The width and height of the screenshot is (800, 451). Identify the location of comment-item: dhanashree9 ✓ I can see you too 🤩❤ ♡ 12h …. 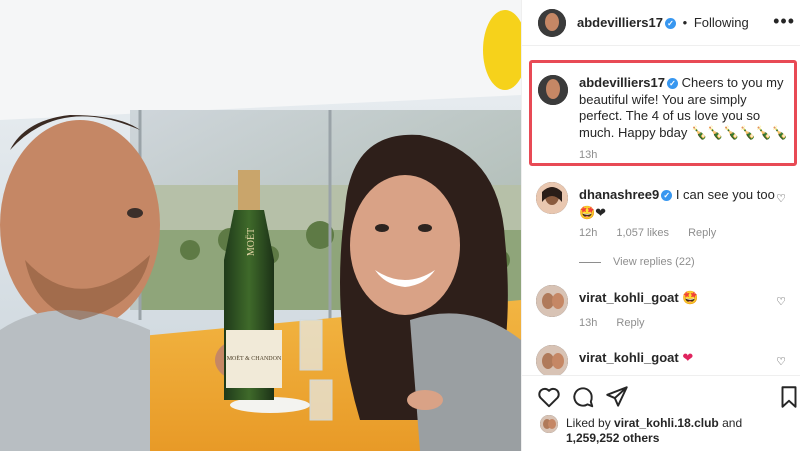
(666, 229).